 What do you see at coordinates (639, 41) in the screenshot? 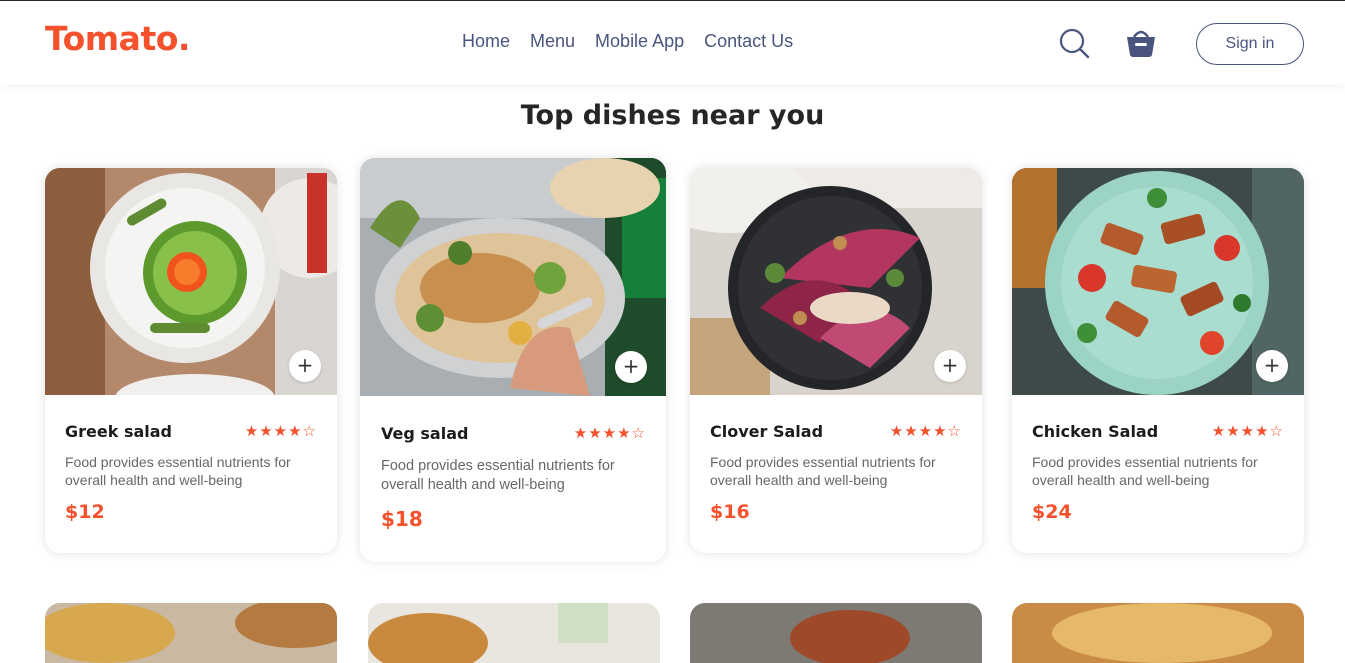
I see `nav-mobile-app: Mobile App` at bounding box center [639, 41].